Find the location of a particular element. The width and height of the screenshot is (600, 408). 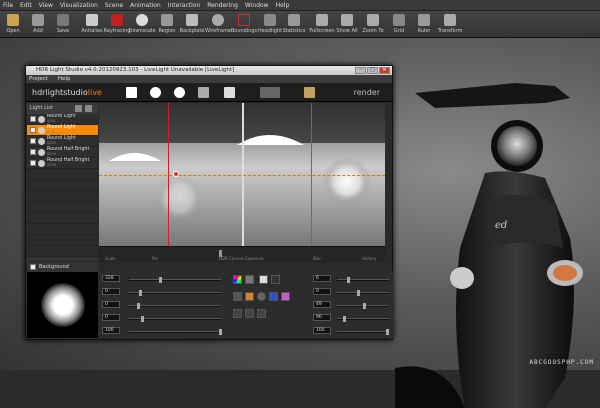

delete-light-icon is located at coordinates (88, 108).